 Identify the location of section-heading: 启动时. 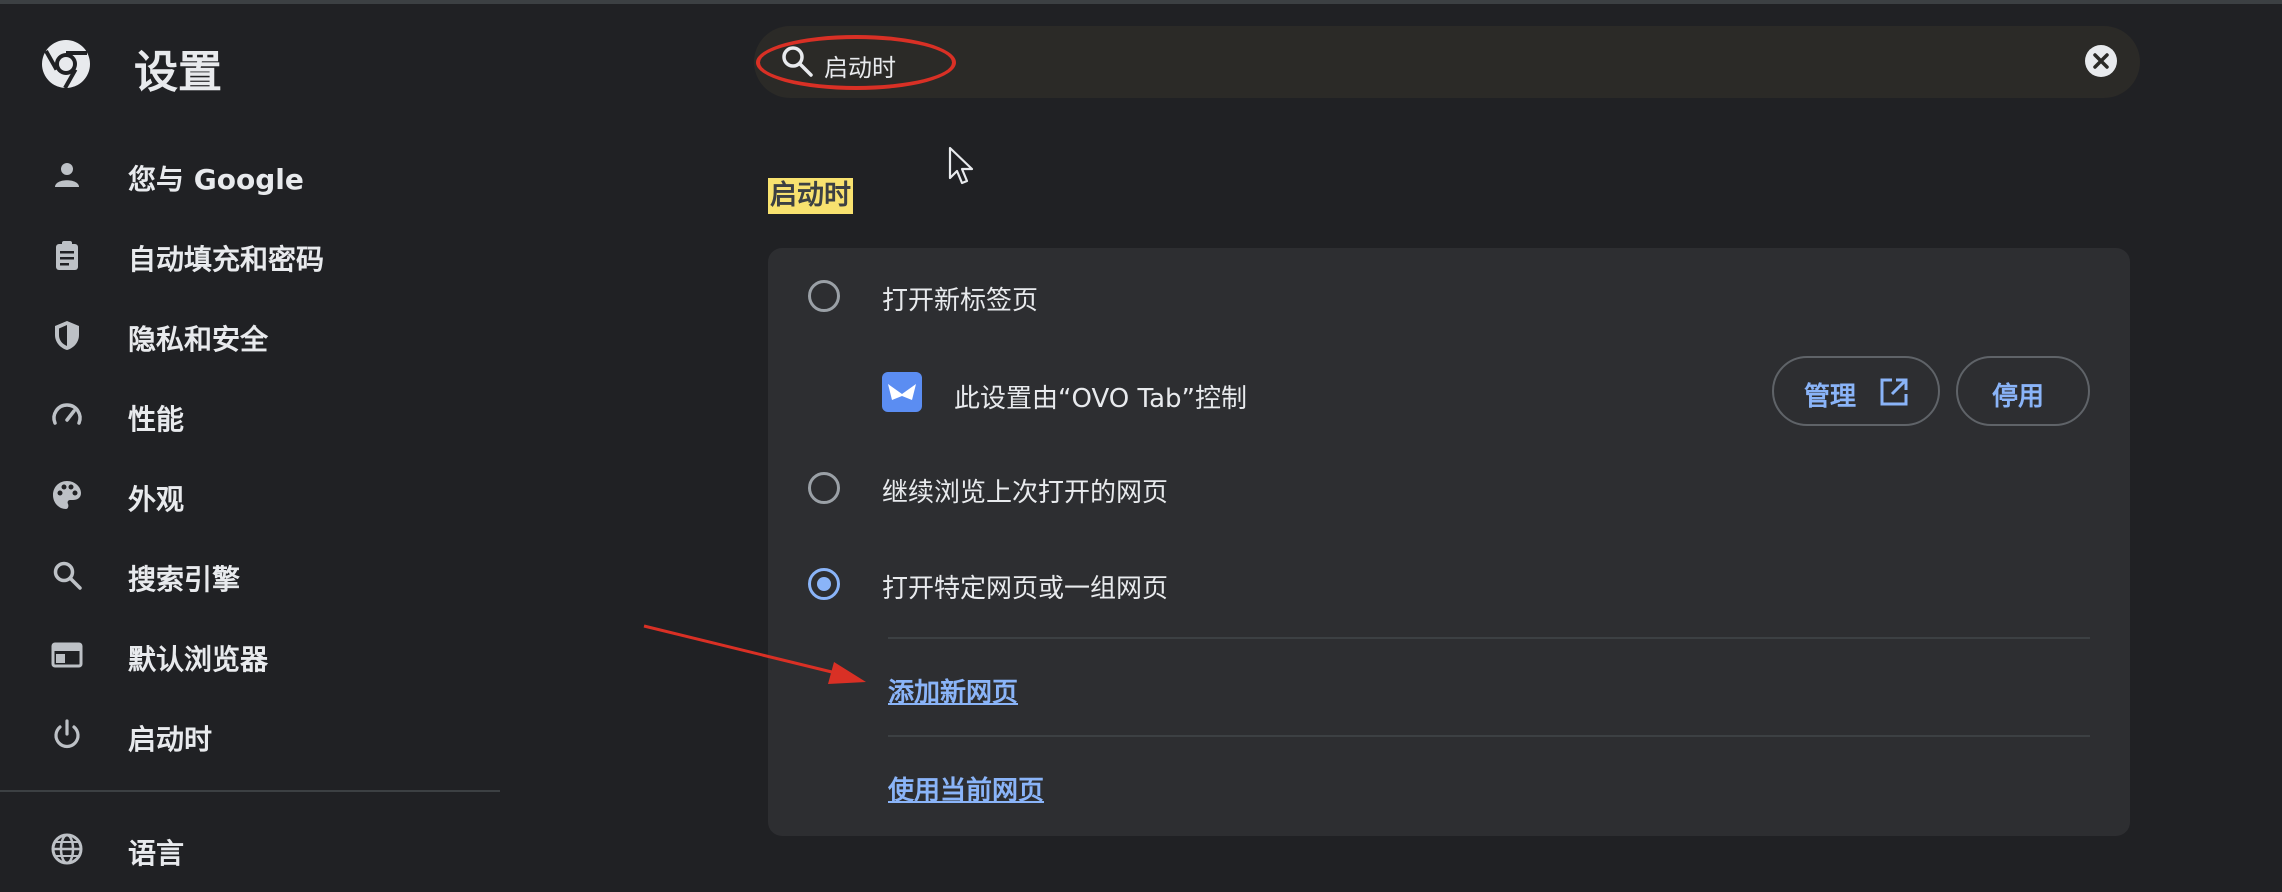
(810, 196).